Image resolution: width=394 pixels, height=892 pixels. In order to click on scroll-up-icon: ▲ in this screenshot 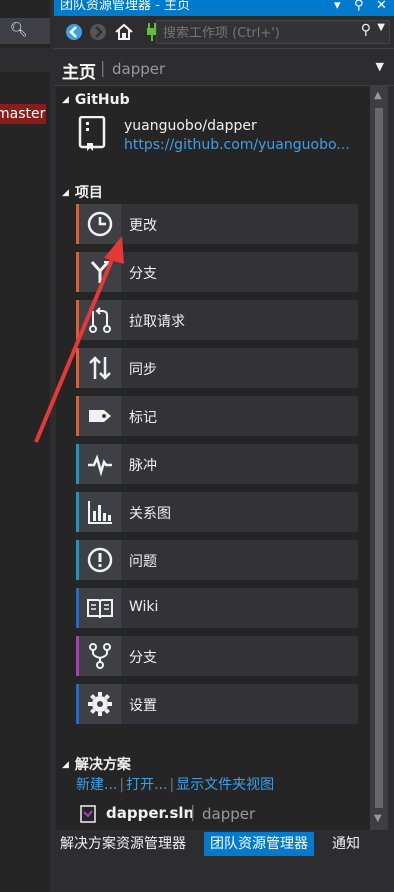, I will do `click(378, 95)`.